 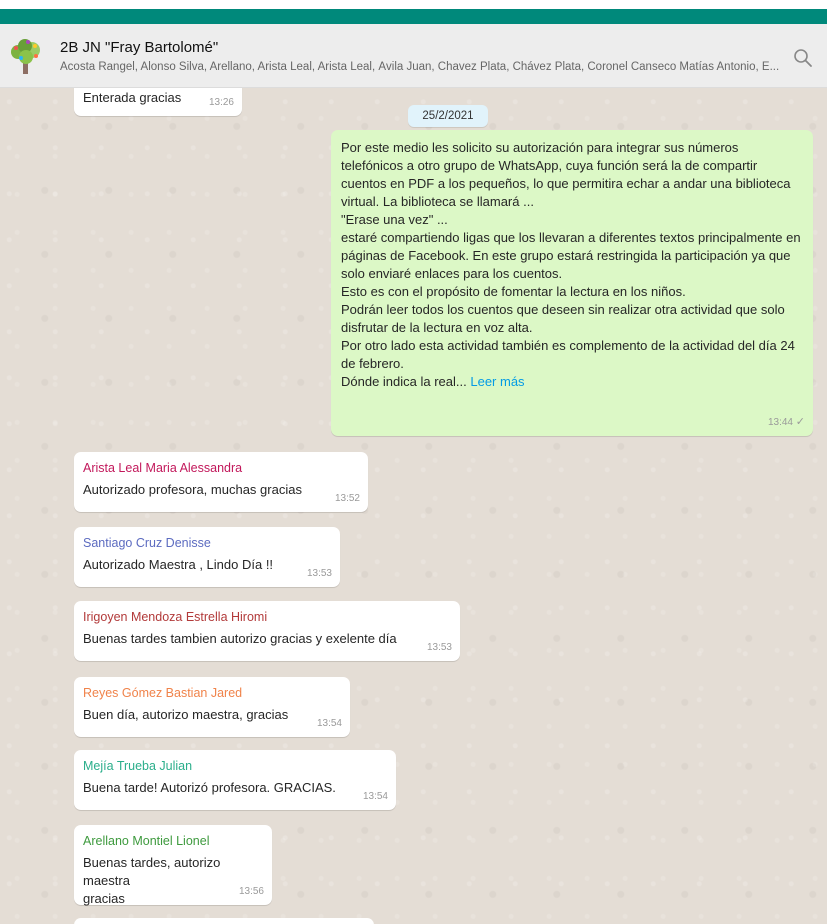 I want to click on message-text: Autorizado Maestra , Lindo Día !!, so click(x=178, y=564).